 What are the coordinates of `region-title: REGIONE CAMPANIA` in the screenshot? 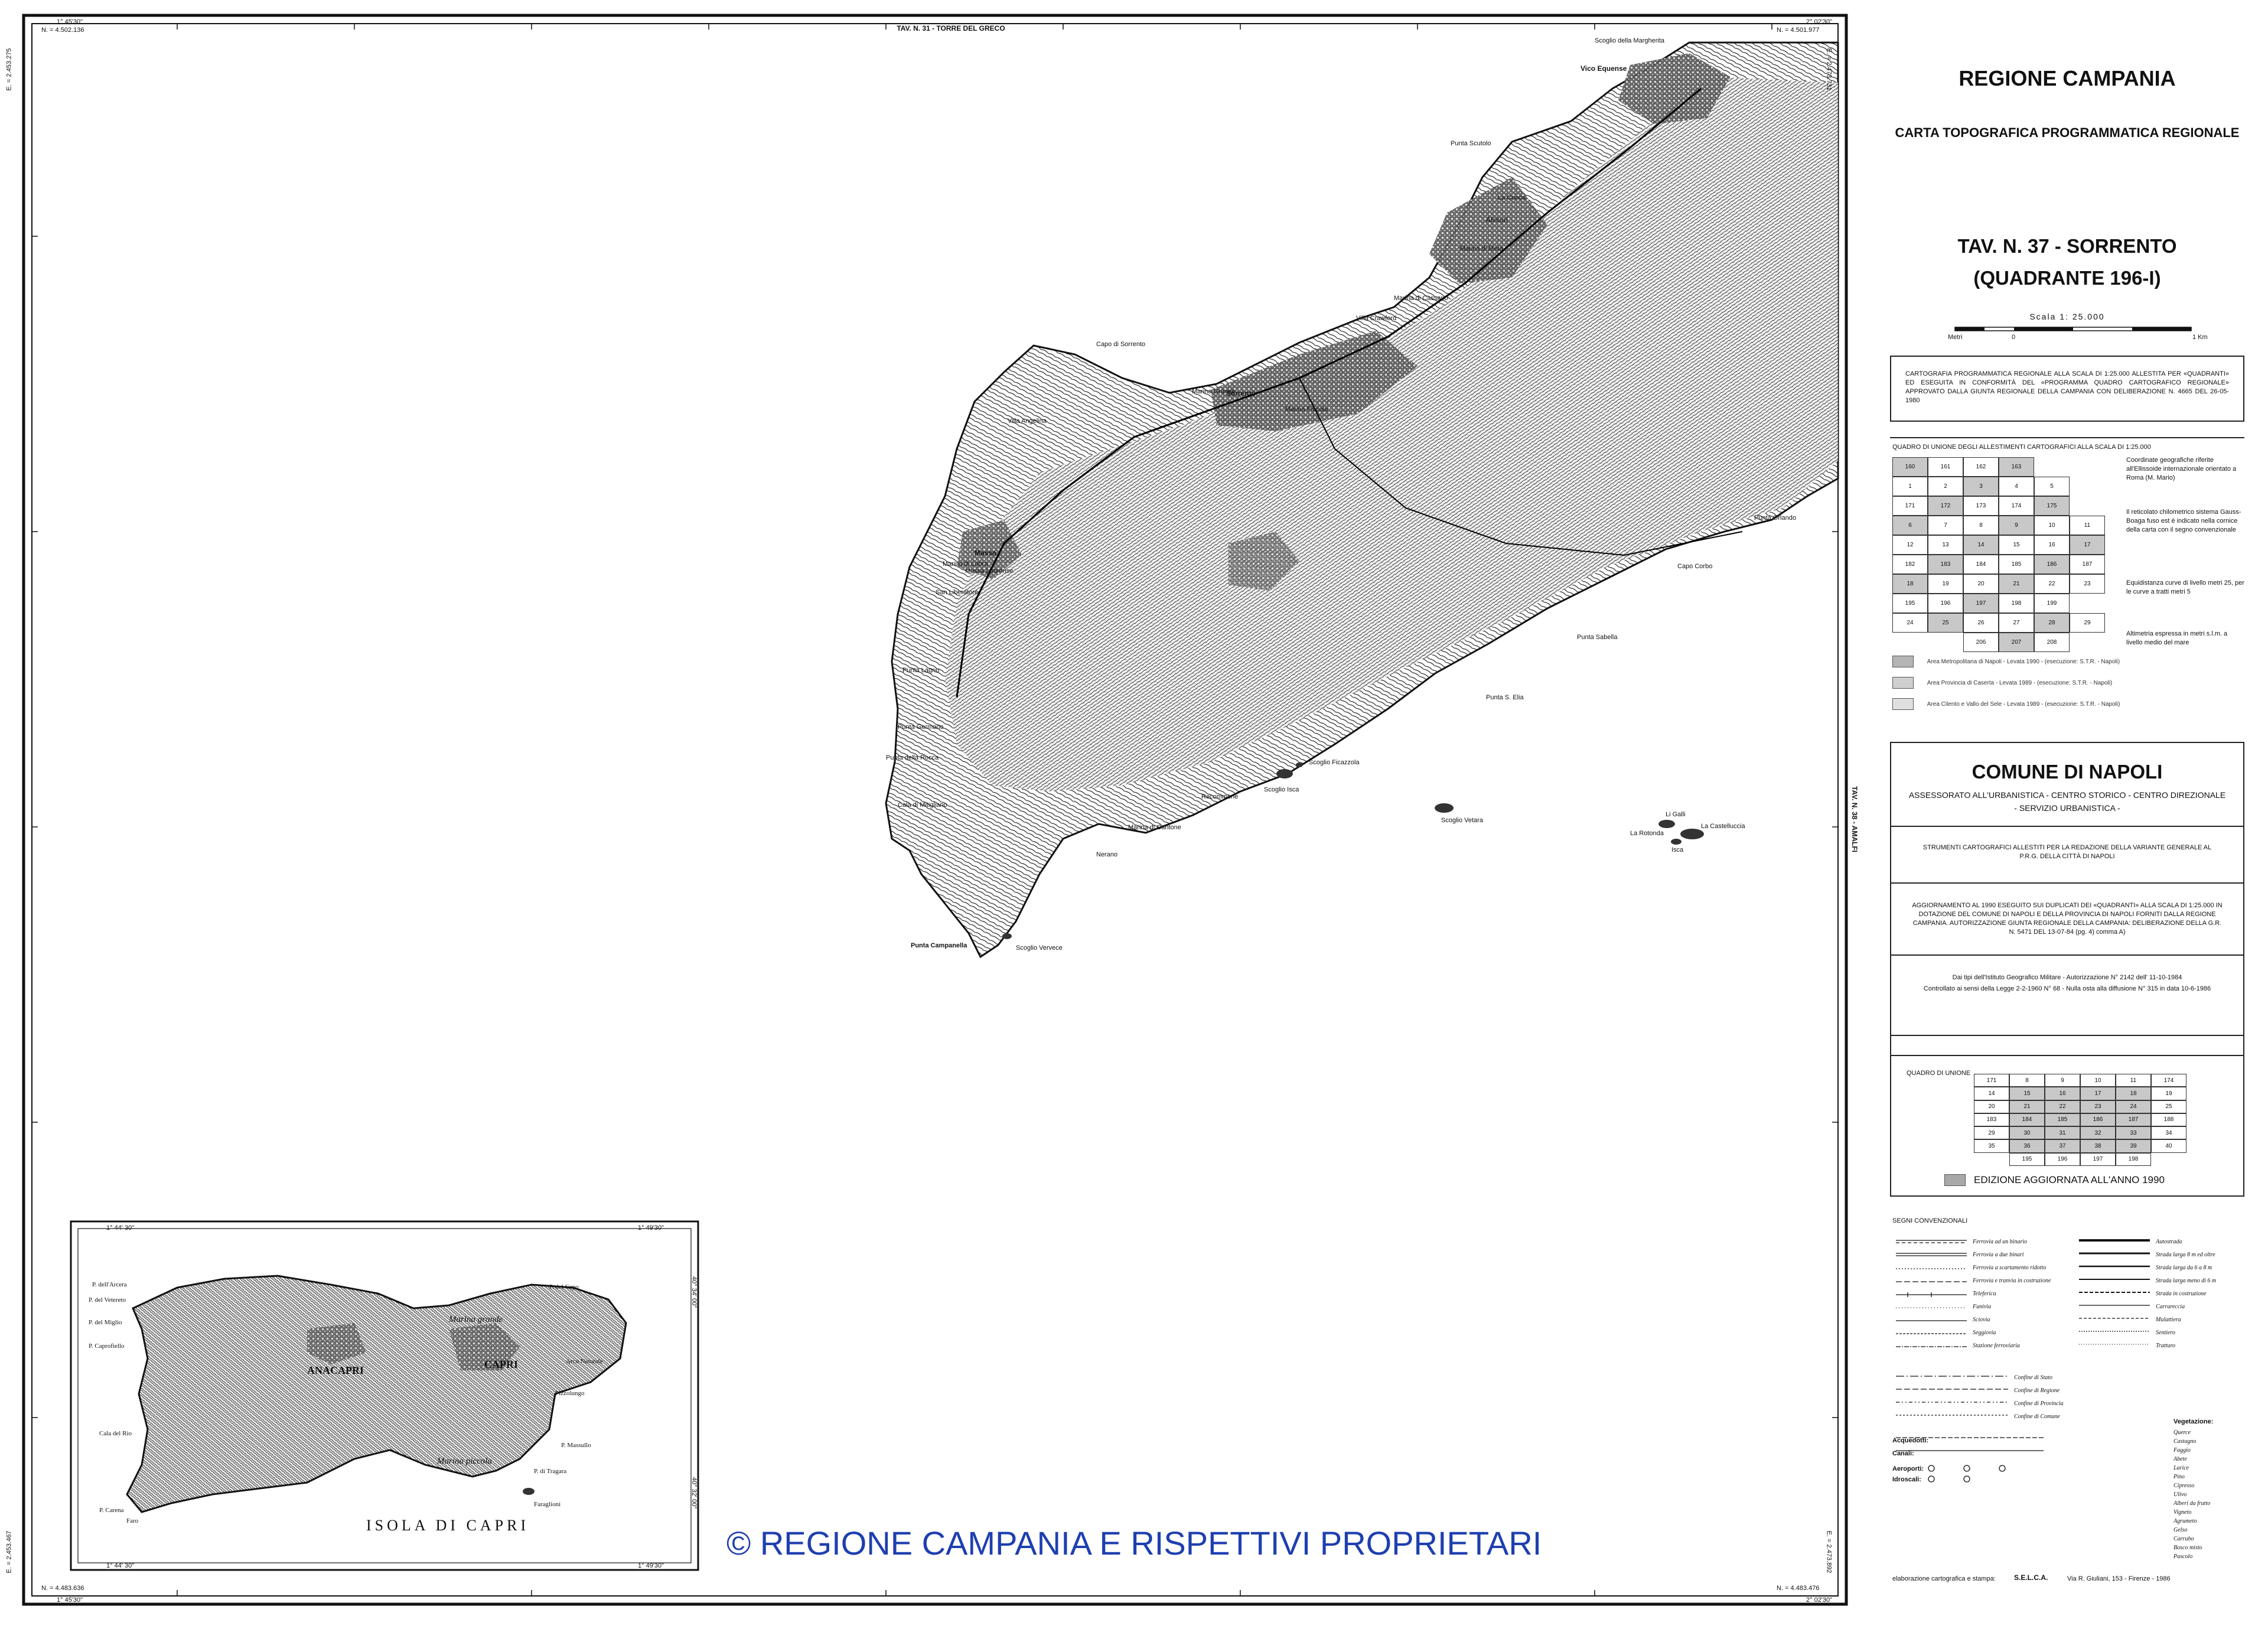 It's located at (2067, 78).